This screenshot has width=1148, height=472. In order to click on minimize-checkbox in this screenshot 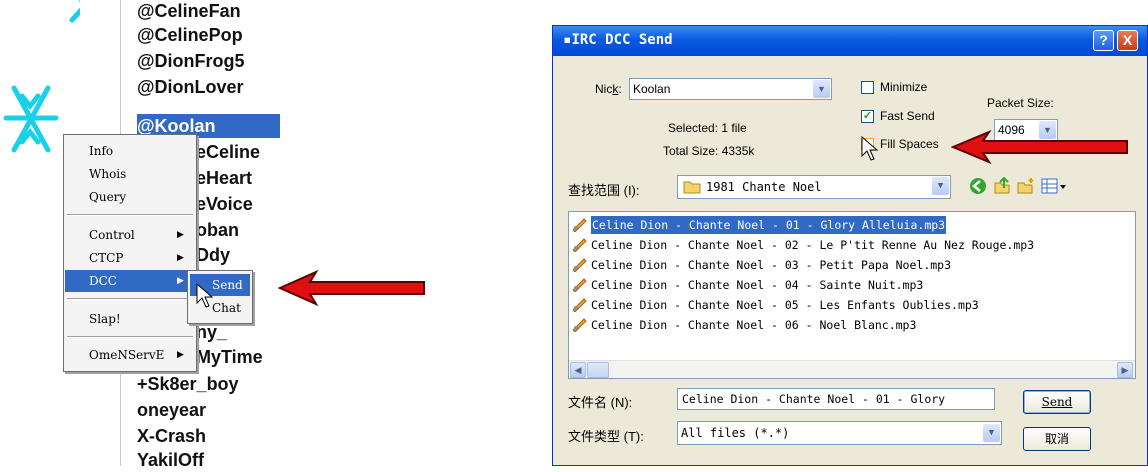, I will do `click(867, 87)`.